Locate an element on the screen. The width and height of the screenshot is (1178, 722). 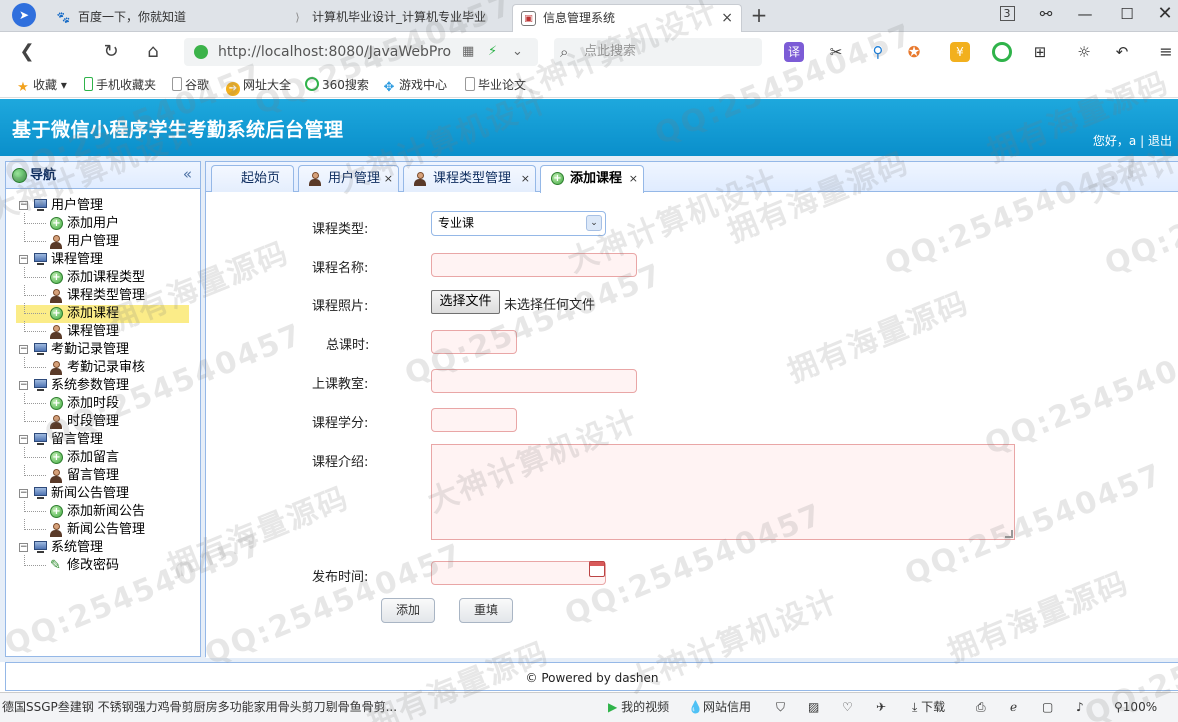
credits-input is located at coordinates (474, 420).